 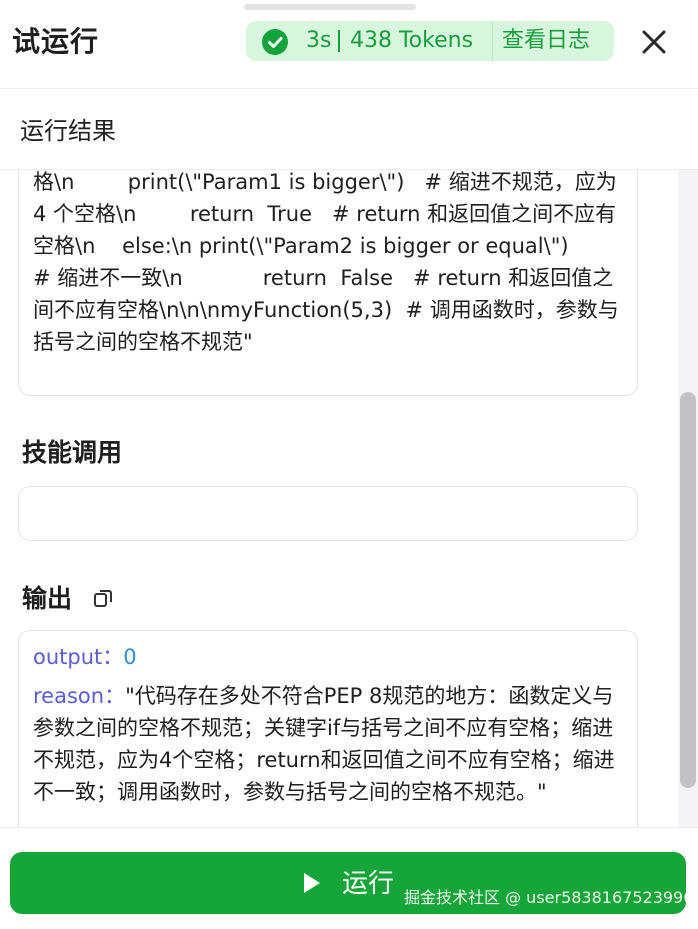 I want to click on key-colon: ：, so click(x=113, y=657).